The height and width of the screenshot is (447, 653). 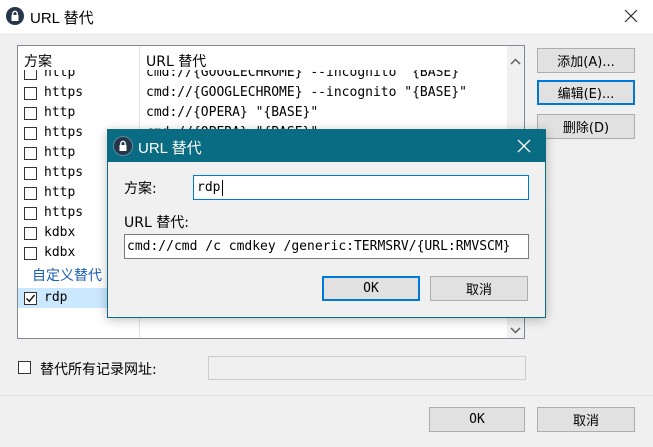 What do you see at coordinates (98, 370) in the screenshot?
I see `override-all-label: 替代所有记录网址:` at bounding box center [98, 370].